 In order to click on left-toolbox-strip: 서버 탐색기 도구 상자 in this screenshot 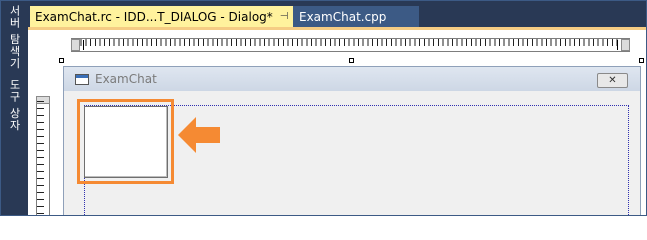, I will do `click(14, 108)`.